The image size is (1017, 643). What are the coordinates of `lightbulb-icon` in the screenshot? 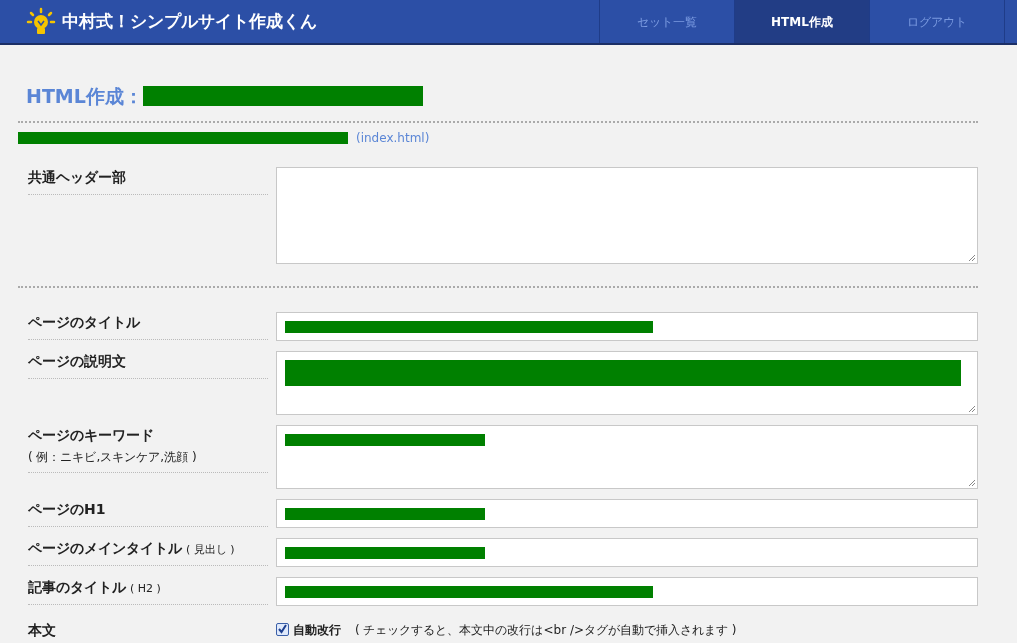 It's located at (41, 21).